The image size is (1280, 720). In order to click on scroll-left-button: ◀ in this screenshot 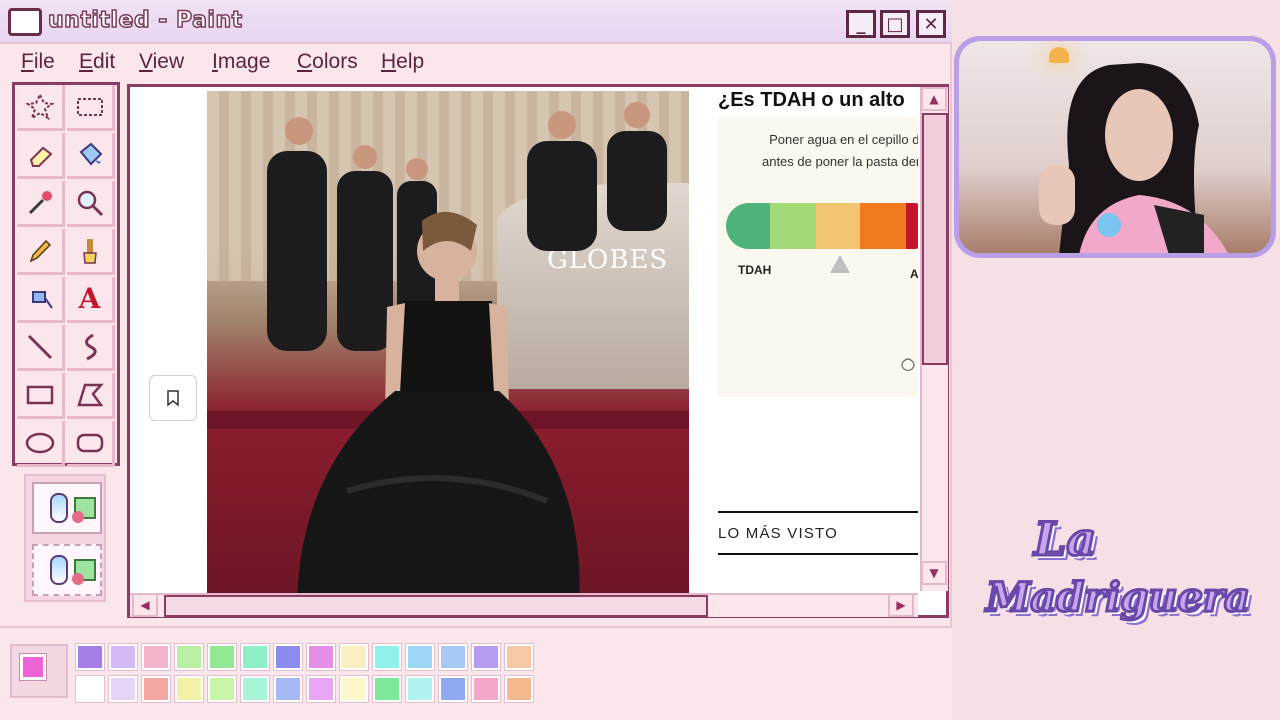, I will do `click(145, 605)`.